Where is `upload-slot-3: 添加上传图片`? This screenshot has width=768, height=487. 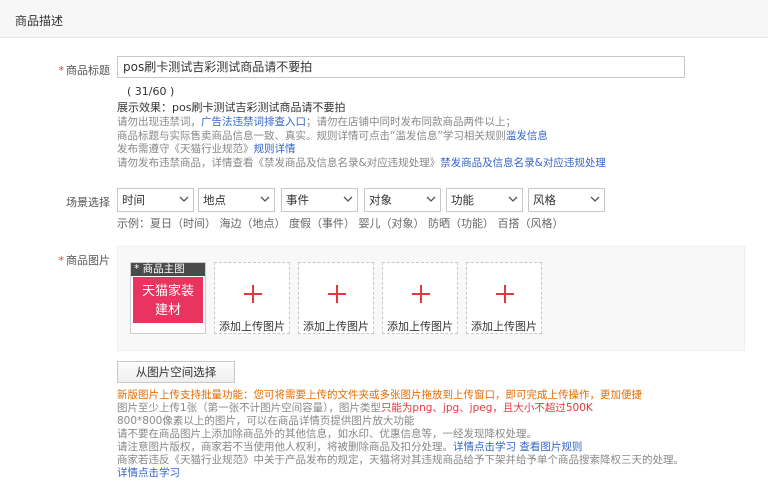
upload-slot-3: 添加上传图片 is located at coordinates (336, 298).